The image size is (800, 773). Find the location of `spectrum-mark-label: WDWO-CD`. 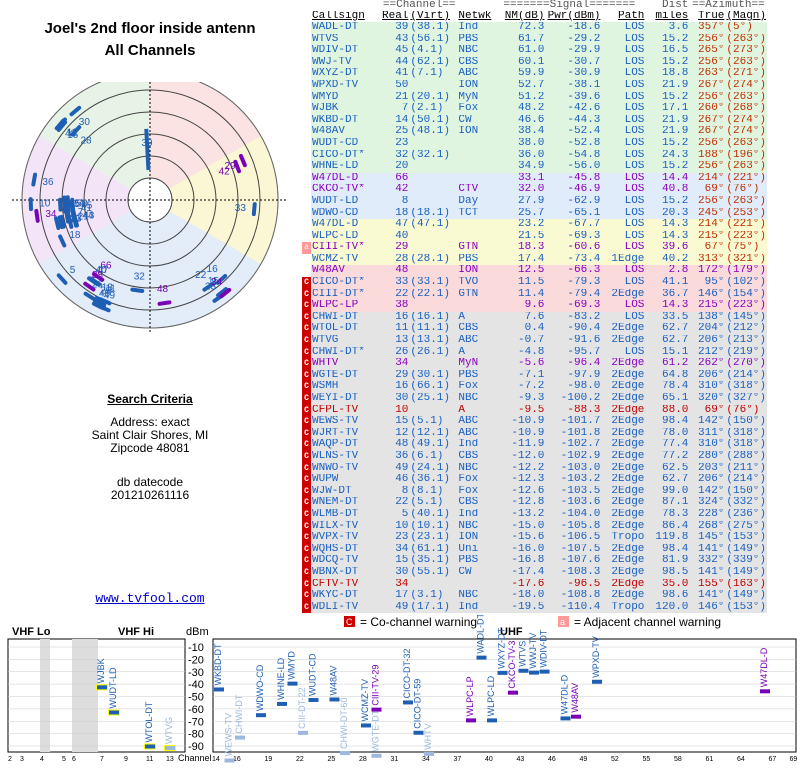

spectrum-mark-label: WDWO-CD is located at coordinates (260, 687).